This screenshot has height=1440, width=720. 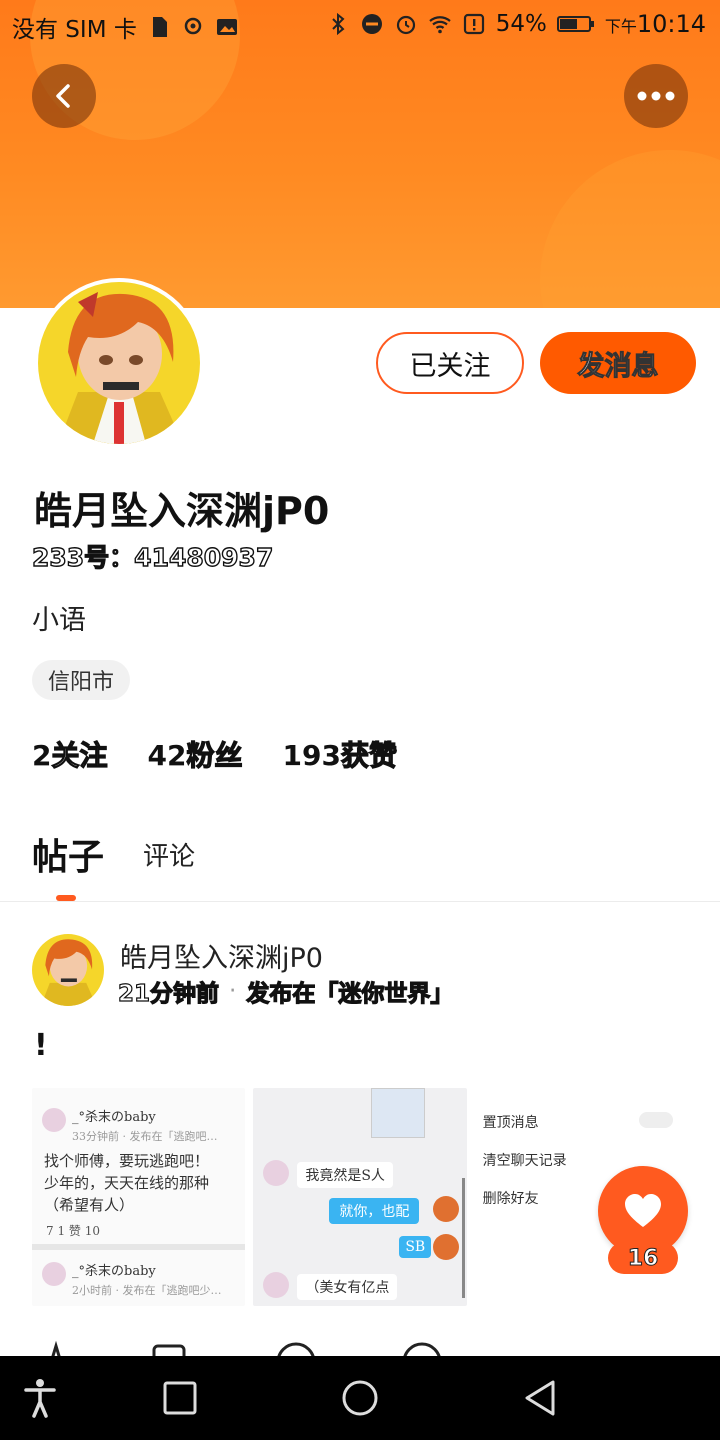 What do you see at coordinates (422, 1349) in the screenshot?
I see `comment-action-icon` at bounding box center [422, 1349].